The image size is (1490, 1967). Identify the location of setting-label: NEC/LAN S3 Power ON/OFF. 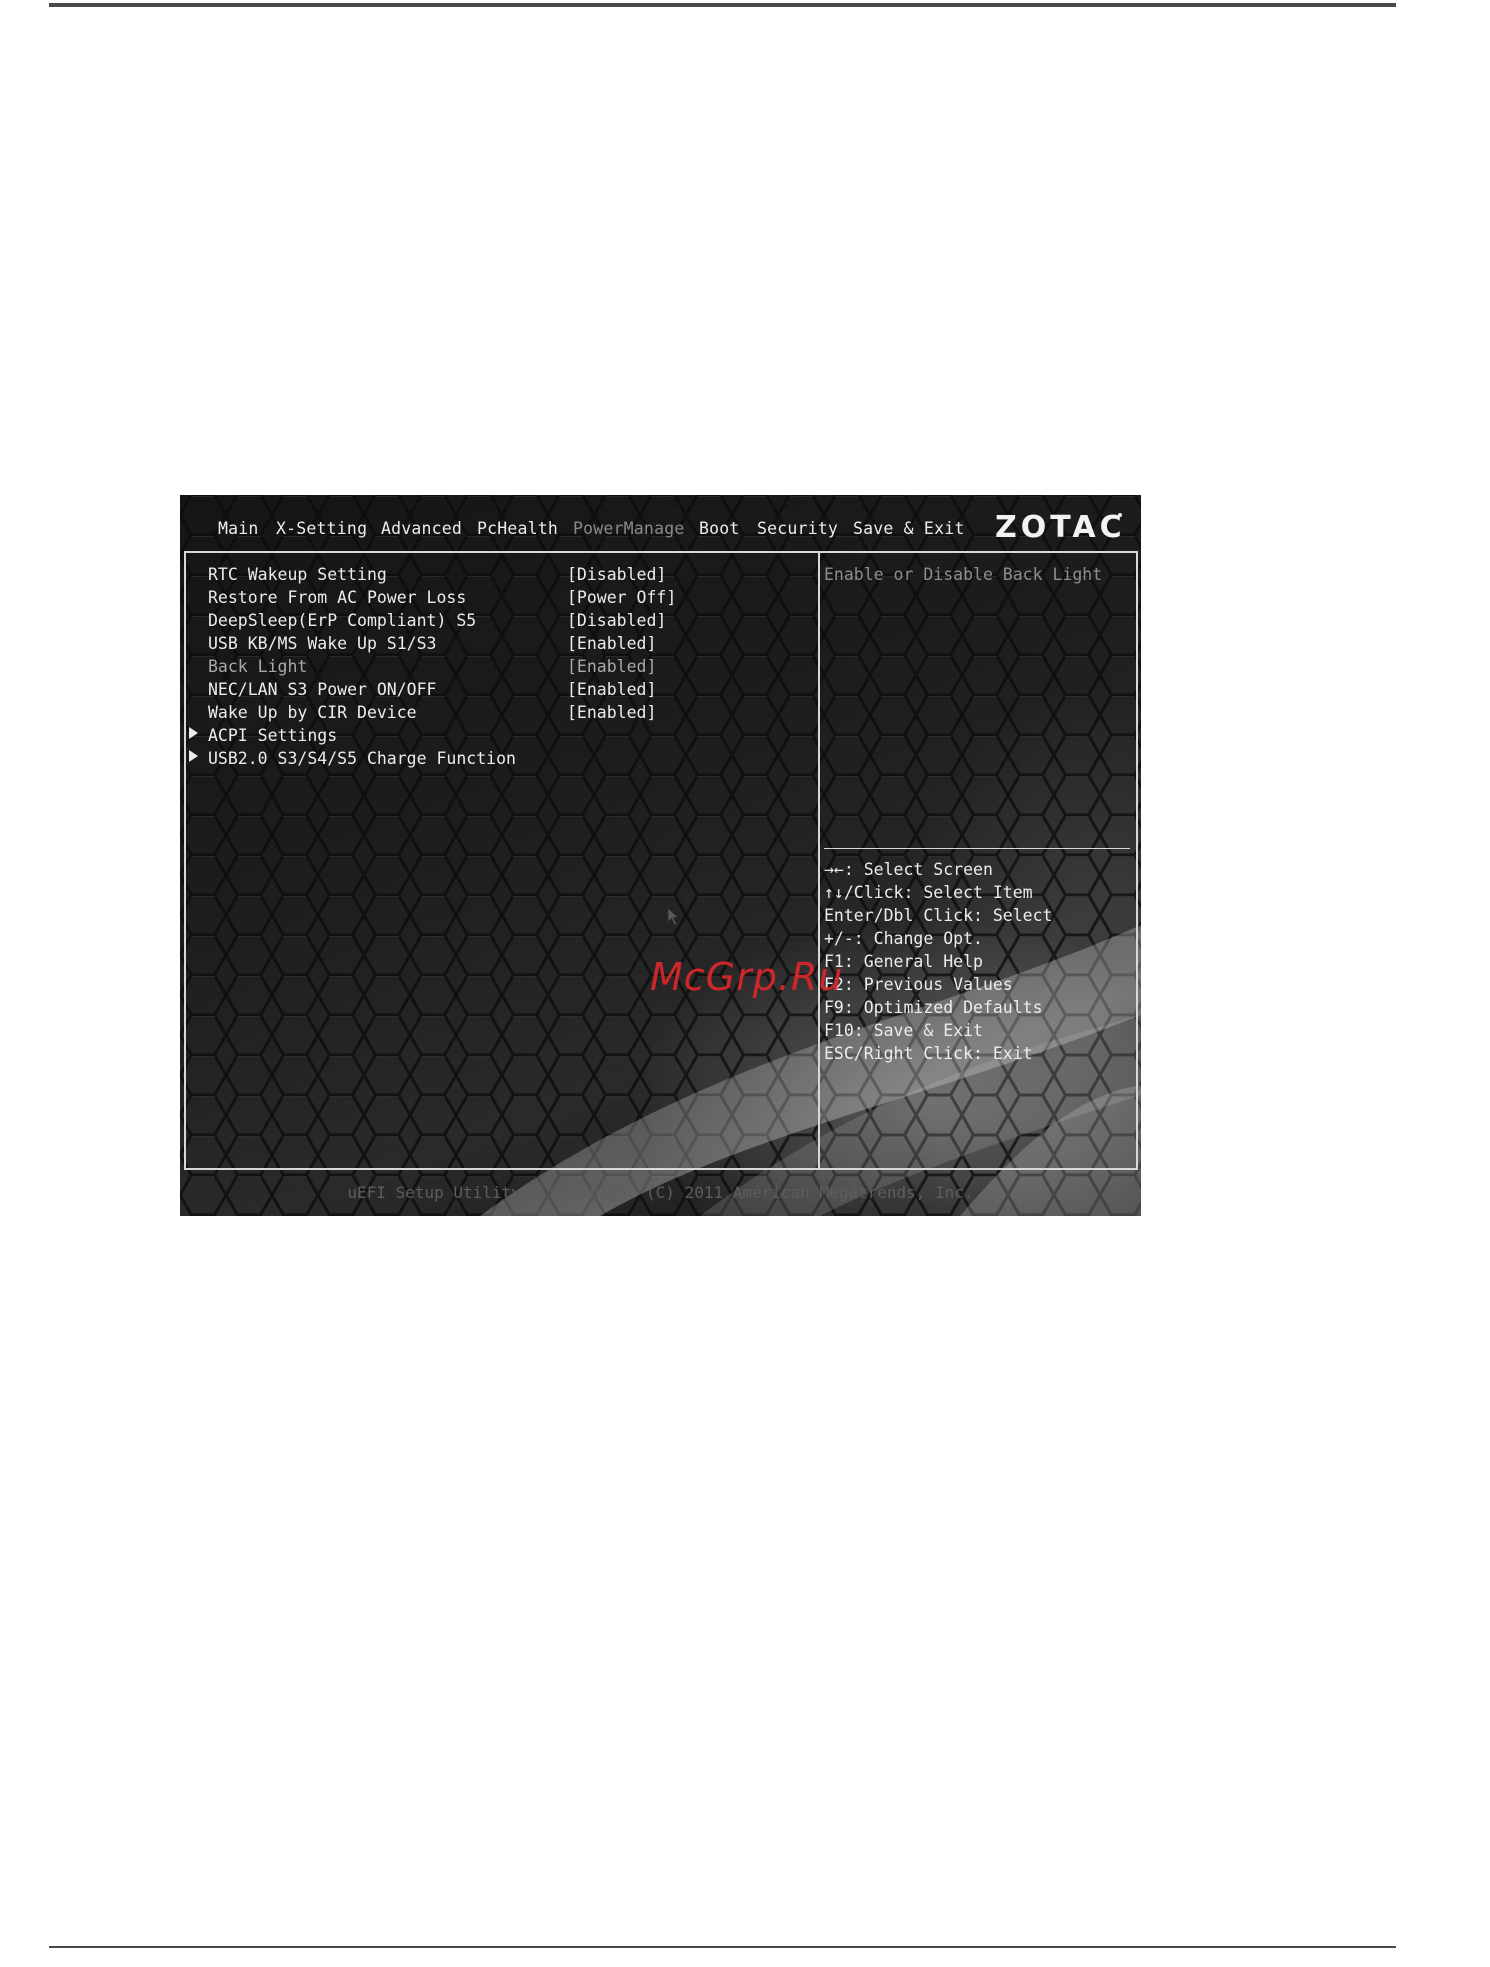
(322, 689).